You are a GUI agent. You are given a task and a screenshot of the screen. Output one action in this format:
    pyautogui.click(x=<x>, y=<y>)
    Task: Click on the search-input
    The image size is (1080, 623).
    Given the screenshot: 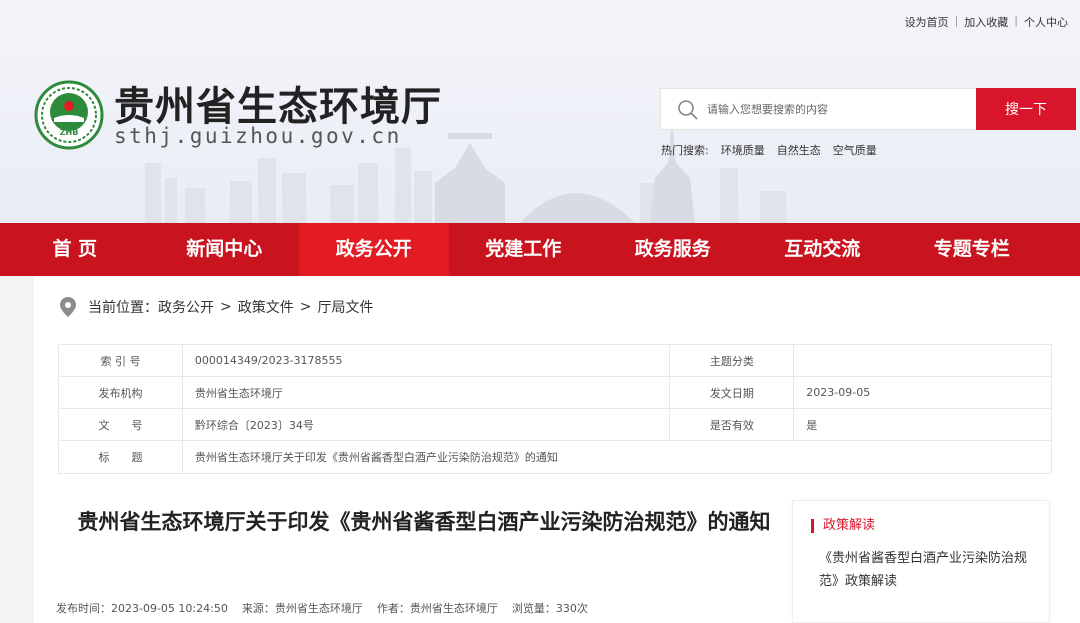 What is the action you would take?
    pyautogui.click(x=837, y=109)
    